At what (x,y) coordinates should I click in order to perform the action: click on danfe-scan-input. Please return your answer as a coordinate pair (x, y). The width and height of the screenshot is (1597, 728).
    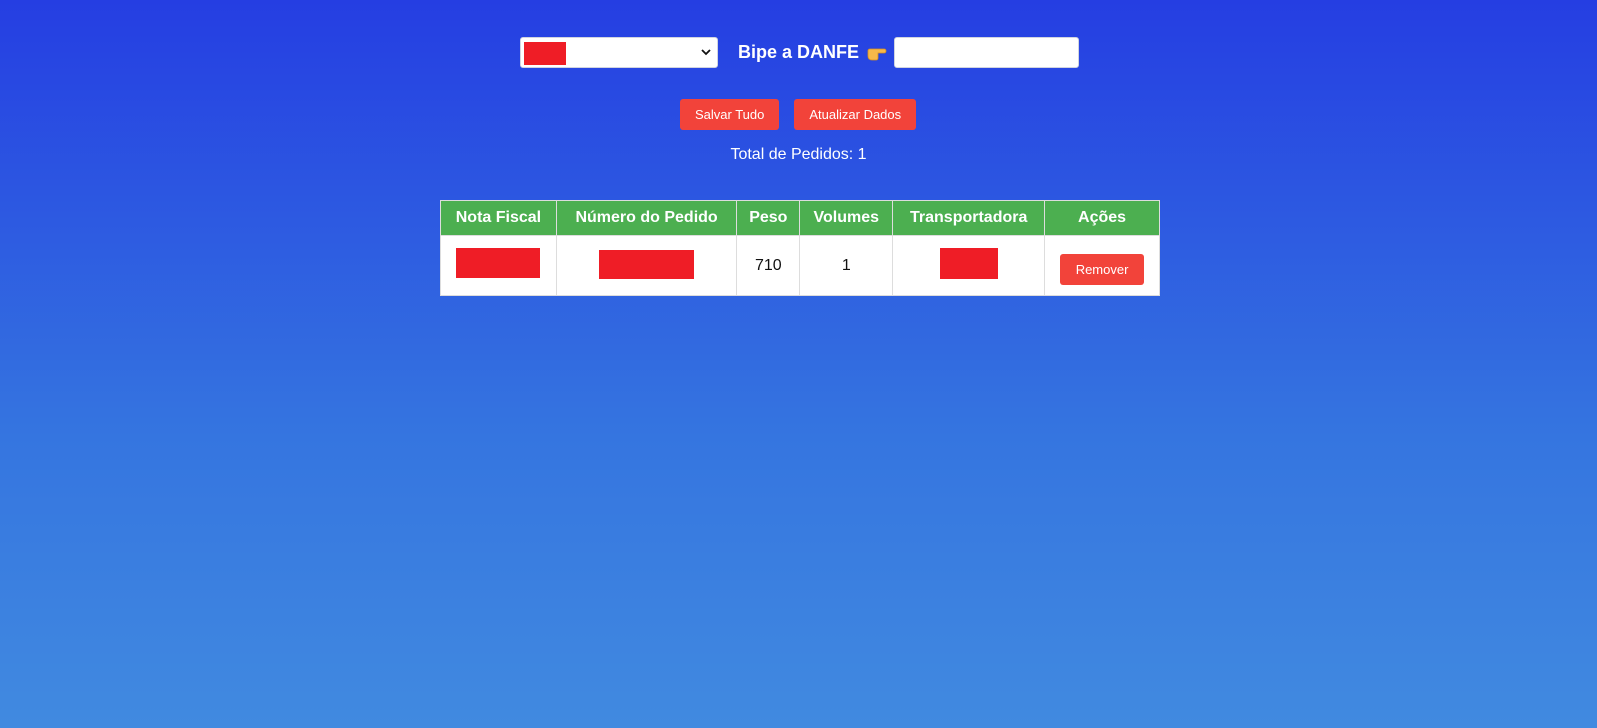
    Looking at the image, I should click on (987, 52).